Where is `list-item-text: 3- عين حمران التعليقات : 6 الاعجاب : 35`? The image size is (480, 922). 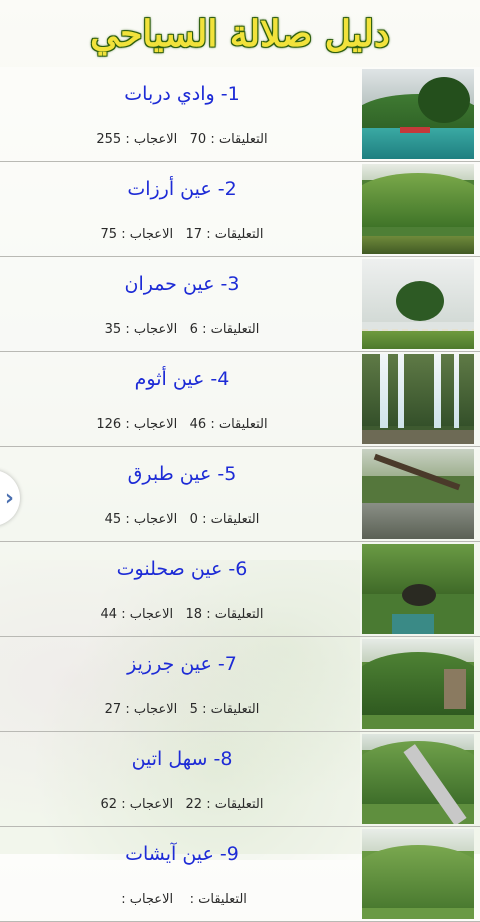
list-item-text: 3- عين حمران التعليقات : 6 الاعجاب : 35 is located at coordinates (182, 304).